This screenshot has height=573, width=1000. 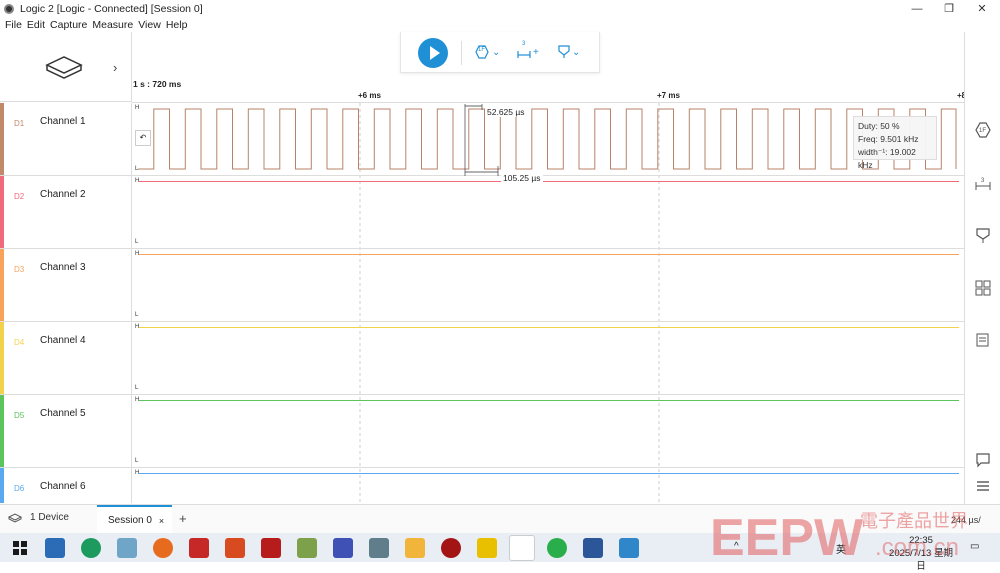 What do you see at coordinates (949, 8) in the screenshot?
I see `maximize-button: ❐` at bounding box center [949, 8].